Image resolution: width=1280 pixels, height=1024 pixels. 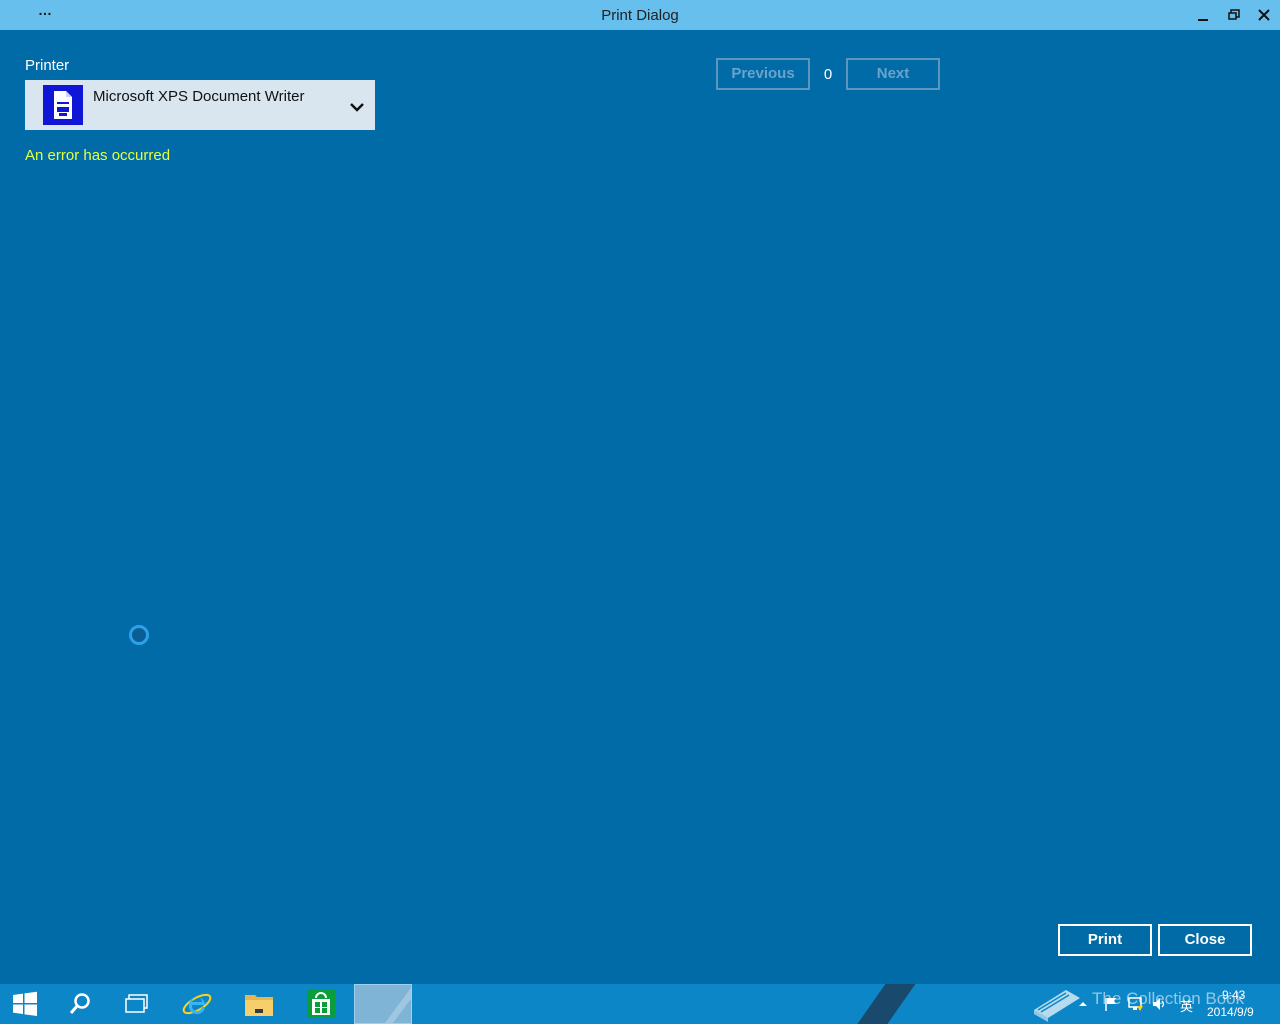 I want to click on loading-spinner-icon, so click(x=139, y=635).